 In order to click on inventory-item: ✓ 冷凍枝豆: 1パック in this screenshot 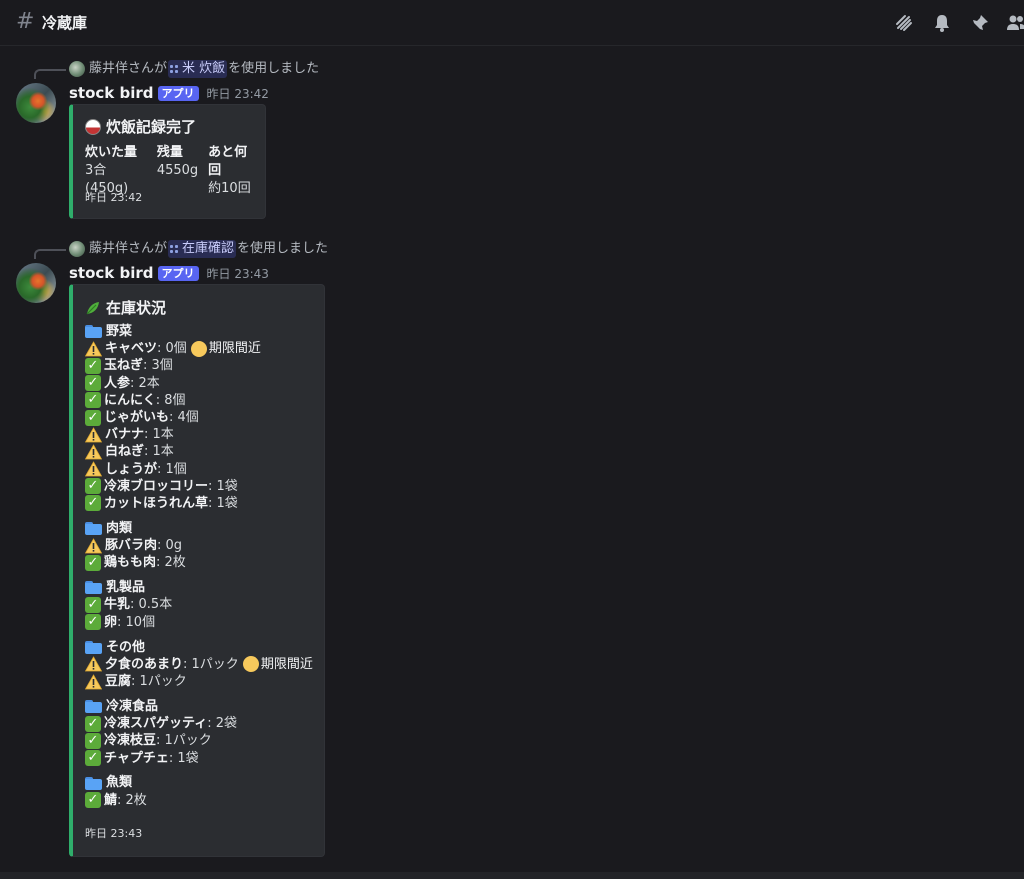, I will do `click(199, 740)`.